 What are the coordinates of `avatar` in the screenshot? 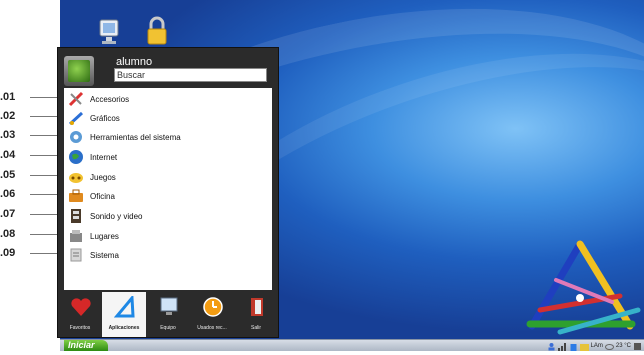 It's located at (79, 71).